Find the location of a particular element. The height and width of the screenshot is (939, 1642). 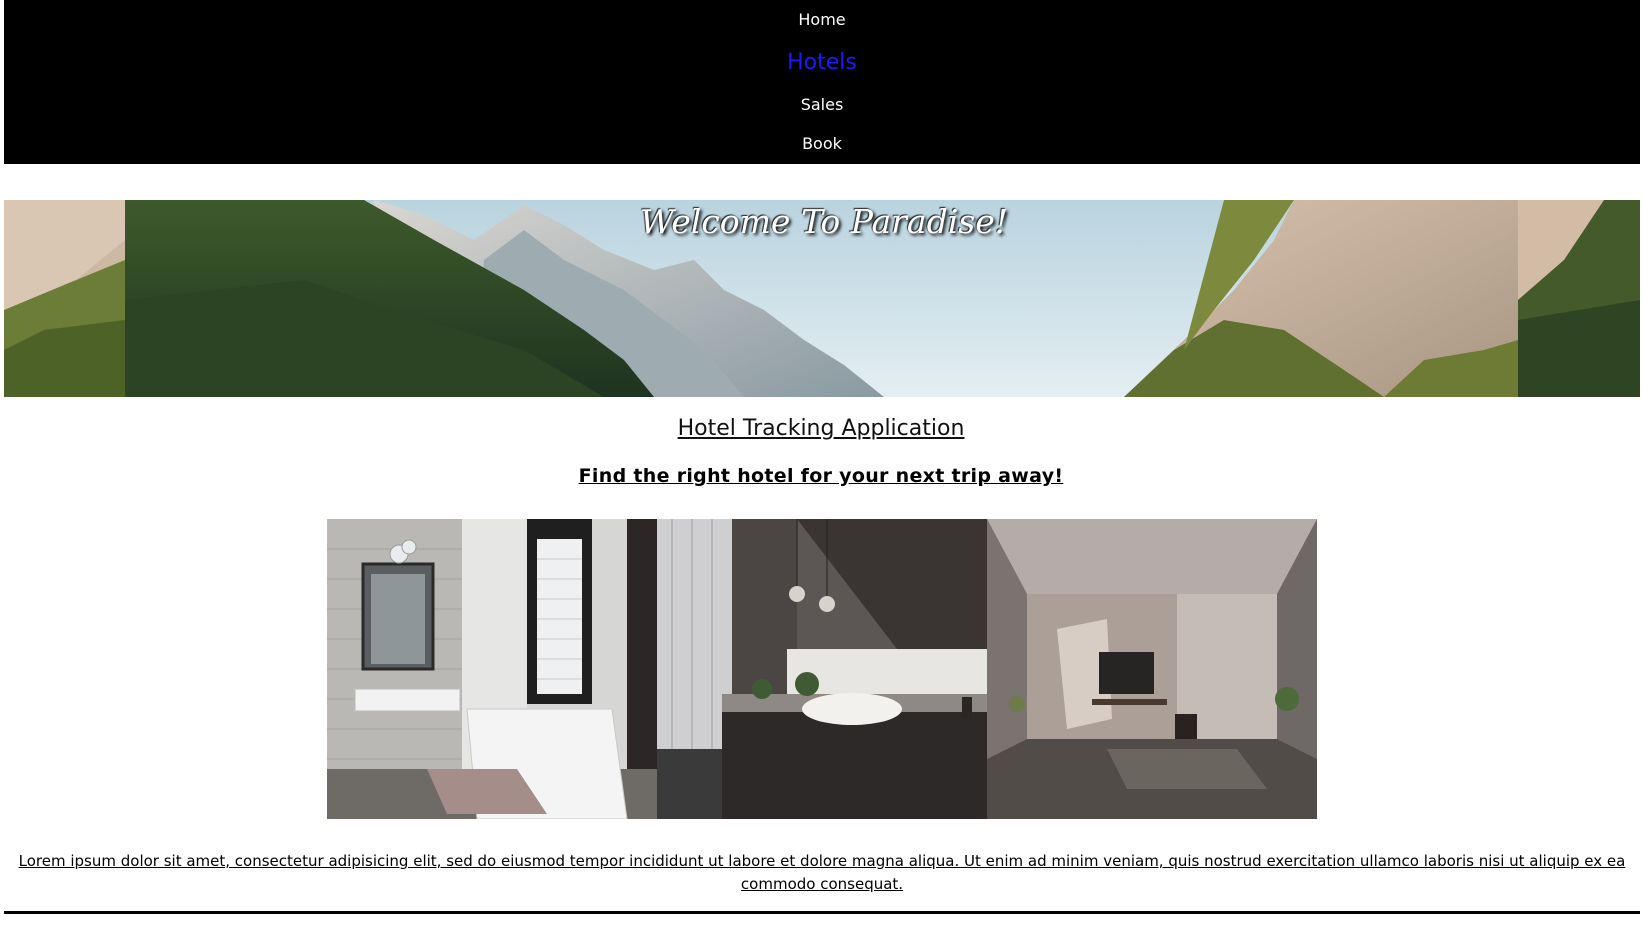

nav-sales-link: Sales is located at coordinates (822, 105).